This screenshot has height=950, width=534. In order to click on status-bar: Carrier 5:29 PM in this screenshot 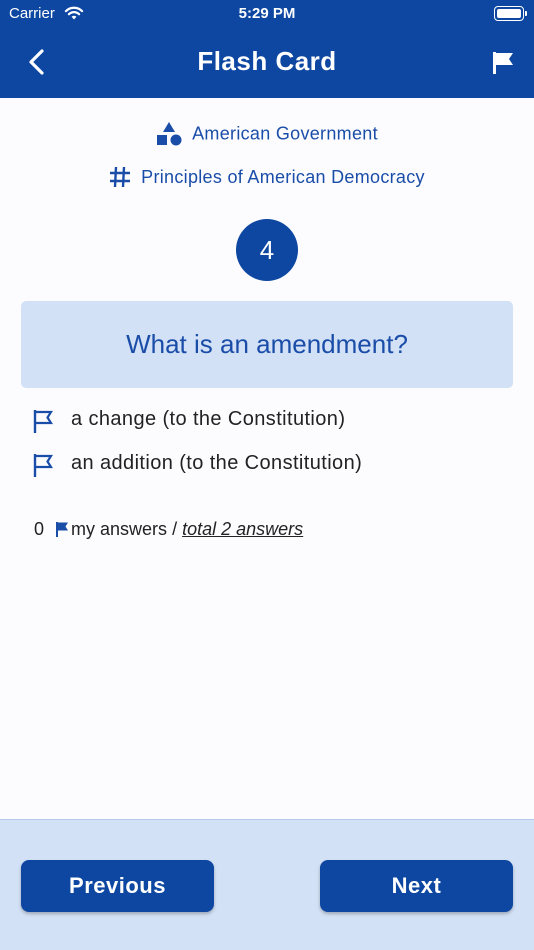, I will do `click(267, 14)`.